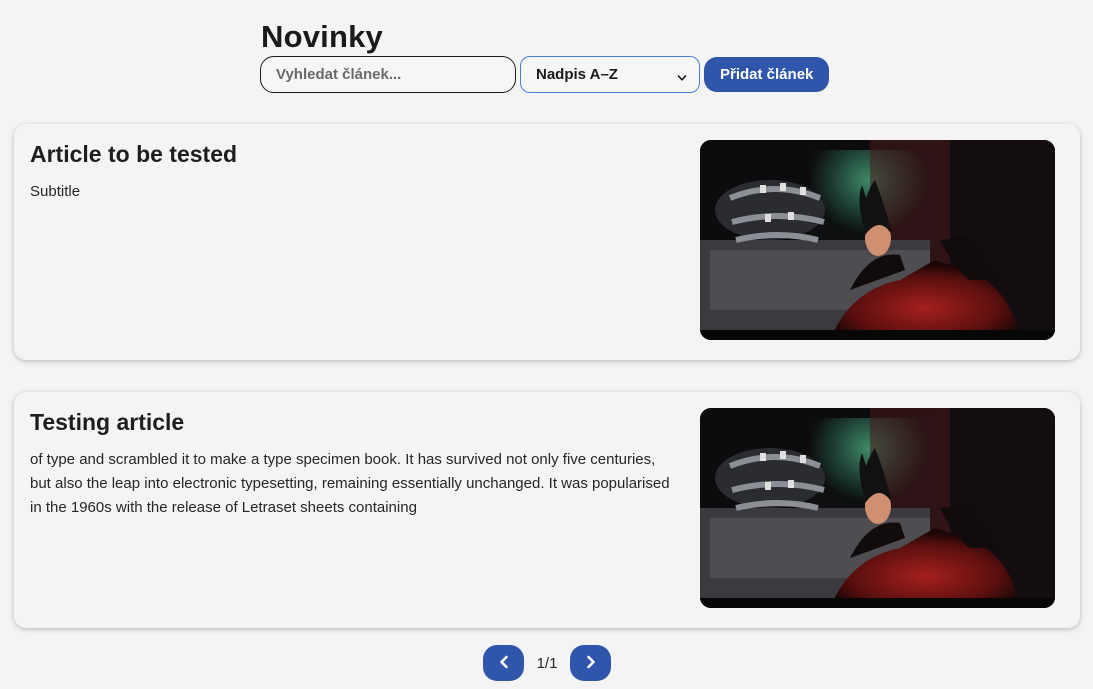 This screenshot has width=1093, height=689. I want to click on chevron-right-icon, so click(591, 663).